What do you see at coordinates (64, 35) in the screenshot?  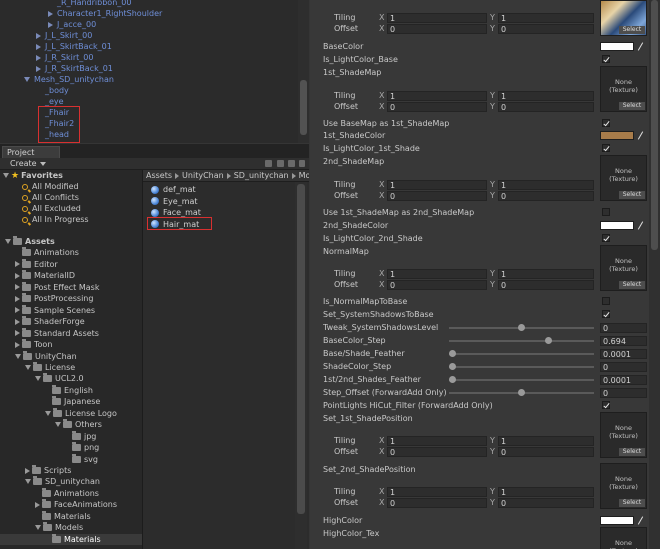 I see `hierarchy-item: J_L_Skirt_00` at bounding box center [64, 35].